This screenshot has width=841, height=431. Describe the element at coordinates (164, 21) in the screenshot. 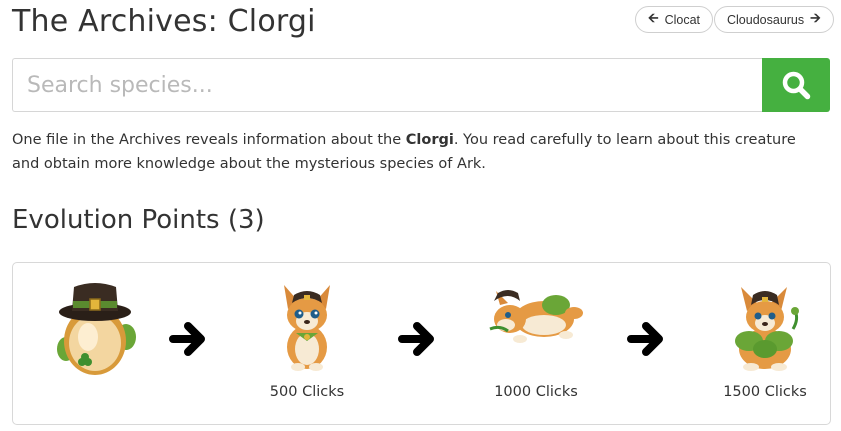

I see `page-title: The Archives: Clorgi` at that location.